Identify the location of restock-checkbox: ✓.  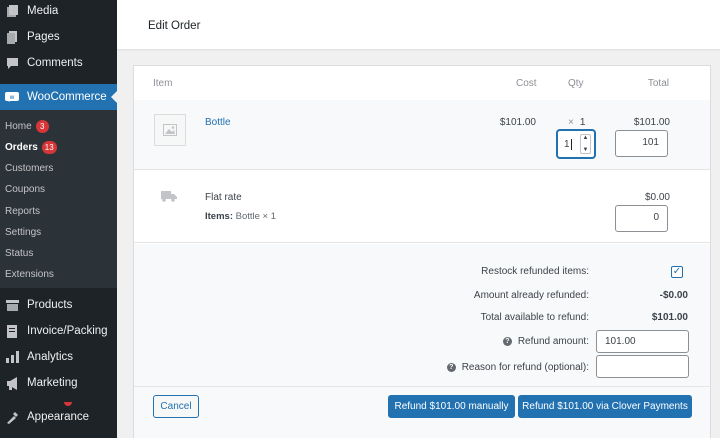
(677, 272).